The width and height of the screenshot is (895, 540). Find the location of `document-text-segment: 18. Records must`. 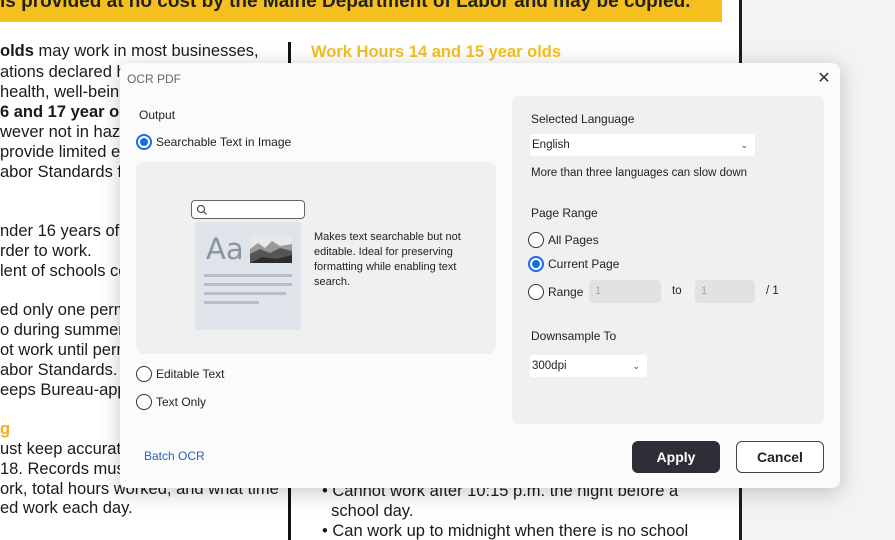

document-text-segment: 18. Records must is located at coordinates (65, 469).